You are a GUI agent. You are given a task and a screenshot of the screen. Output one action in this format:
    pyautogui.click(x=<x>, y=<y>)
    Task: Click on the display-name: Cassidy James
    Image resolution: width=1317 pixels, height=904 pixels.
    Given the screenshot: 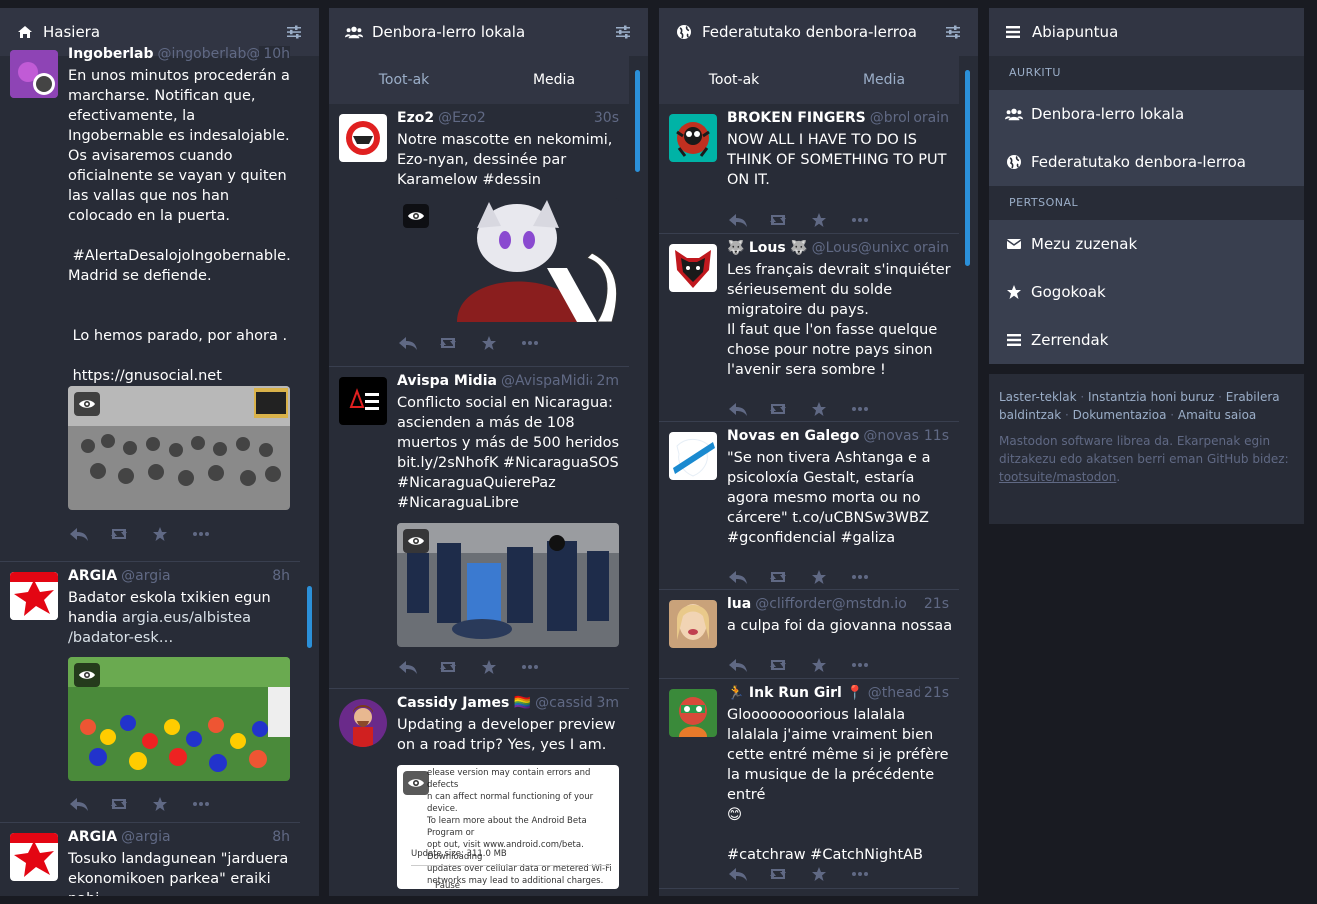 What is the action you would take?
    pyautogui.click(x=453, y=703)
    